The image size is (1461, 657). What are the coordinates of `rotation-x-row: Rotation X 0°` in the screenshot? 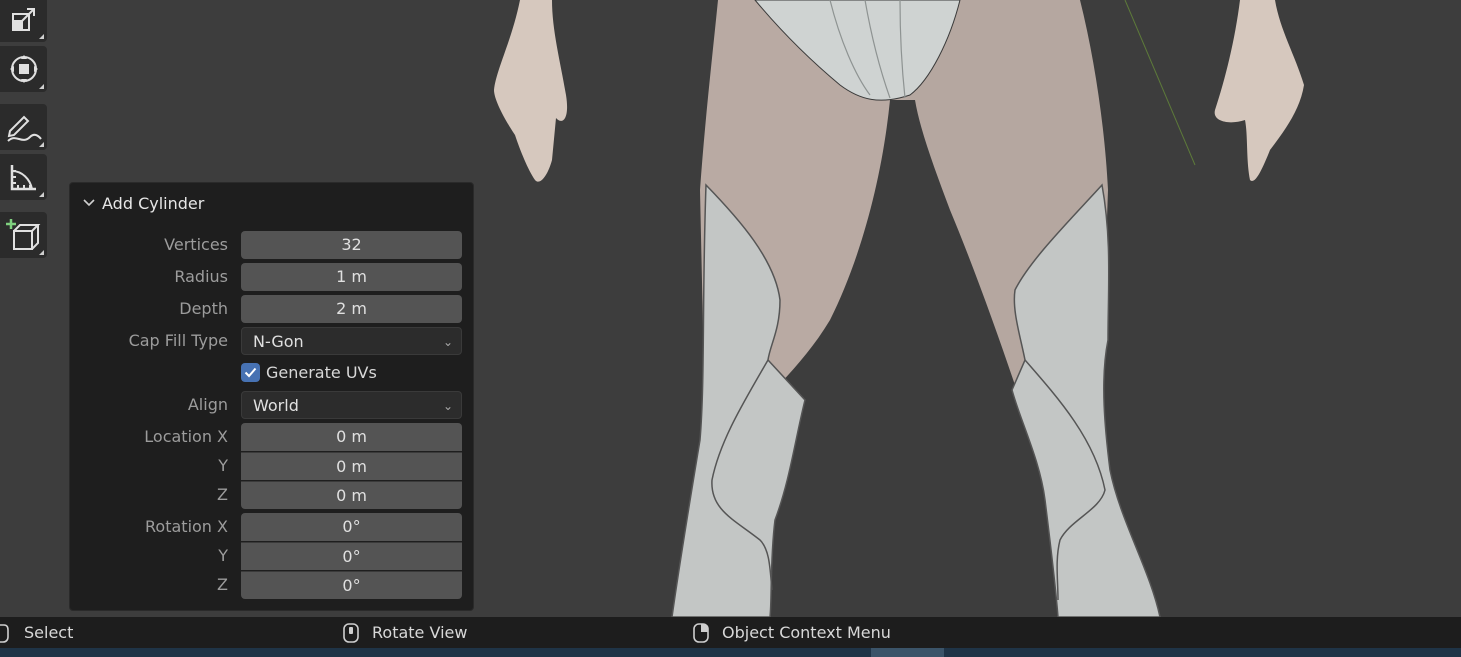 It's located at (272, 527).